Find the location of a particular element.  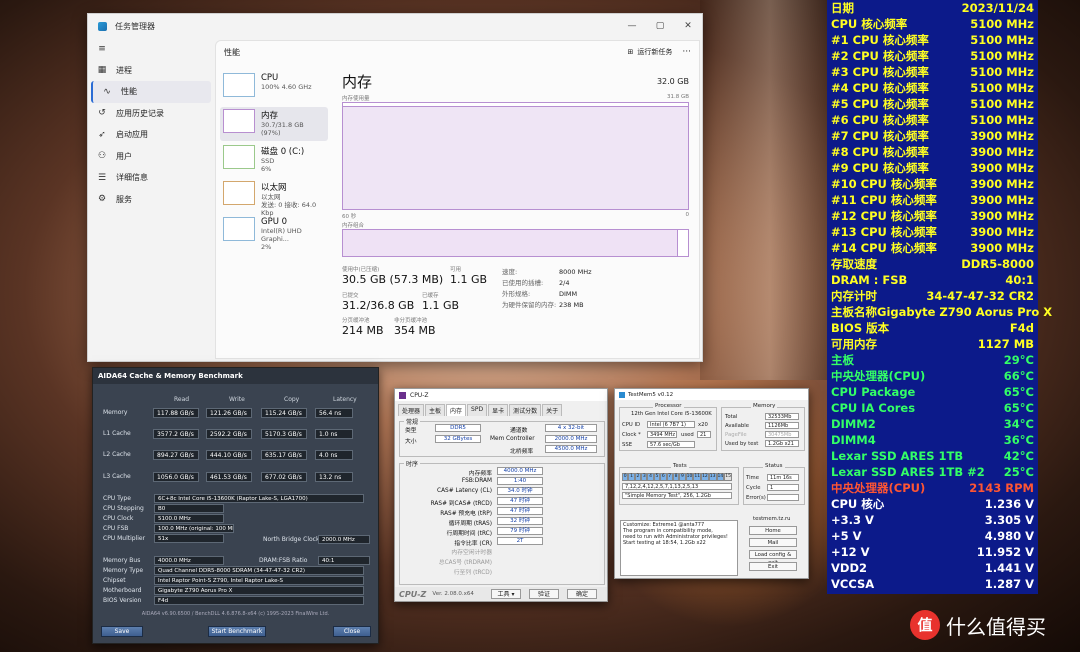

available-label: Available is located at coordinates (737, 426).